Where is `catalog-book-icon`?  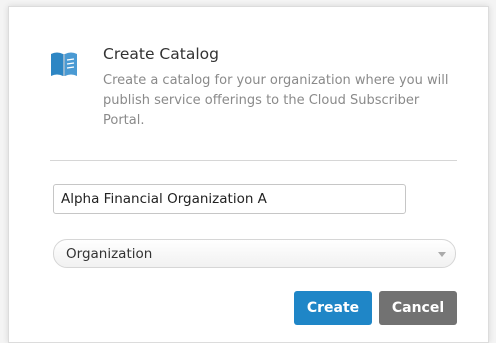 catalog-book-icon is located at coordinates (64, 64).